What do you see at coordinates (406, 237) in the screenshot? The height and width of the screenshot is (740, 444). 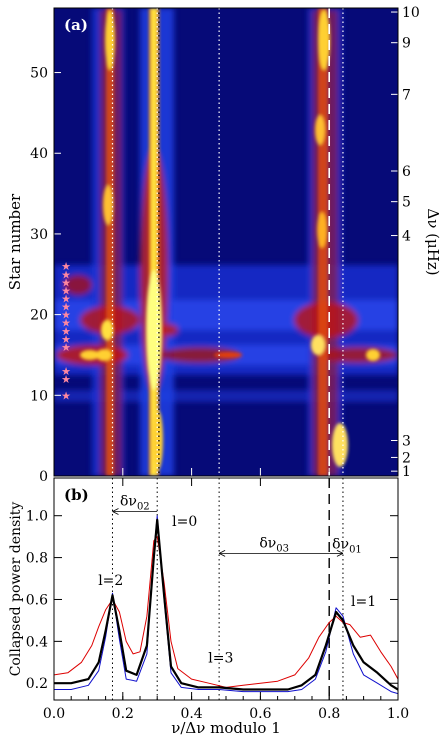 I see `y-tick-label-right: 4` at bounding box center [406, 237].